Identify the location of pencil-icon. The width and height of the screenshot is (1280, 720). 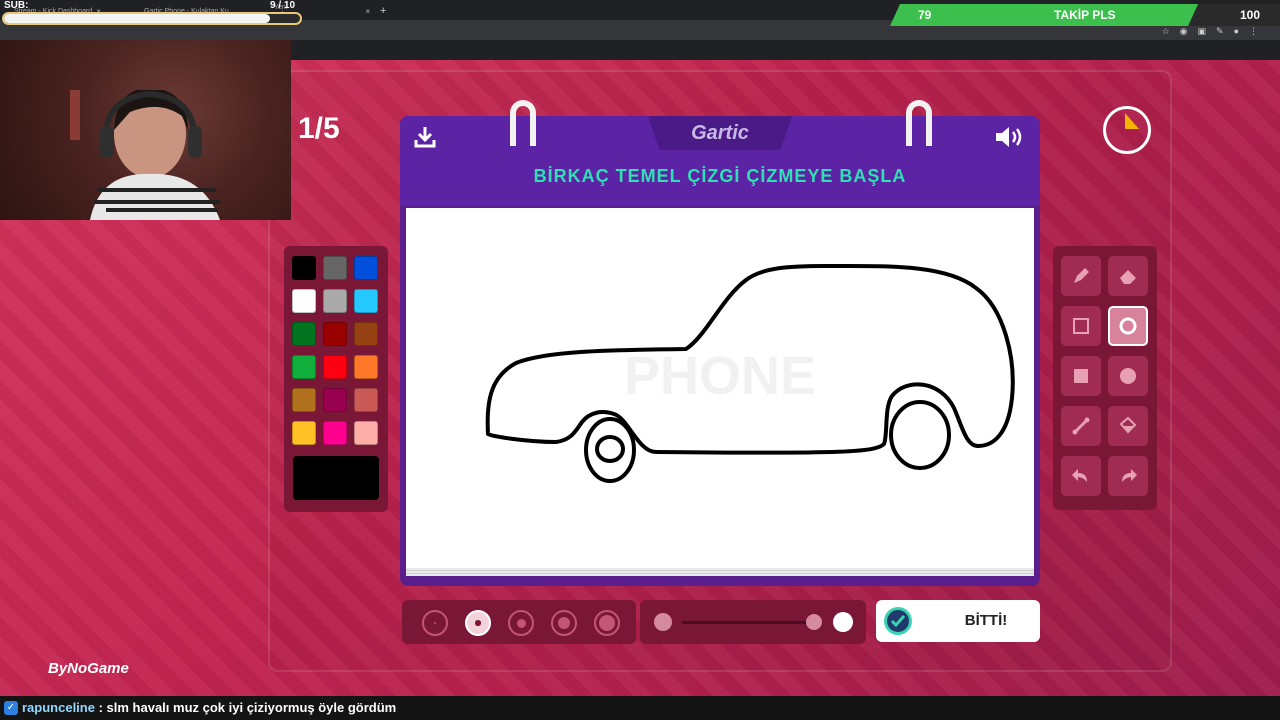
(1081, 275).